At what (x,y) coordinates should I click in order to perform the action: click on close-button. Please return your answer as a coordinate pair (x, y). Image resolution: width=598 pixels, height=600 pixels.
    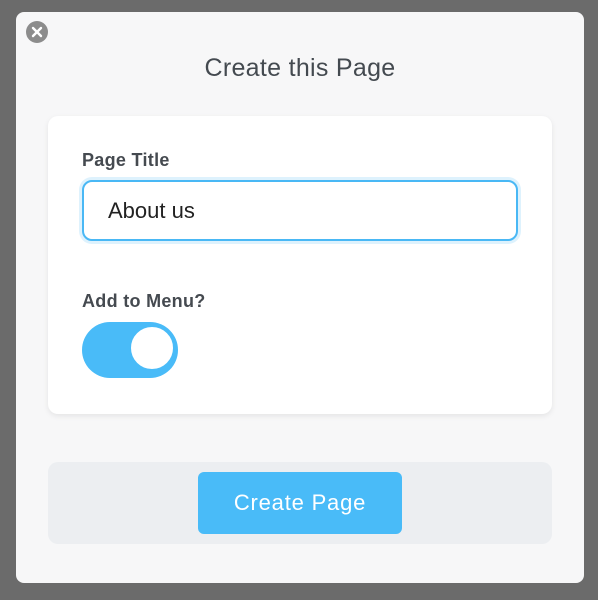
    Looking at the image, I should click on (37, 32).